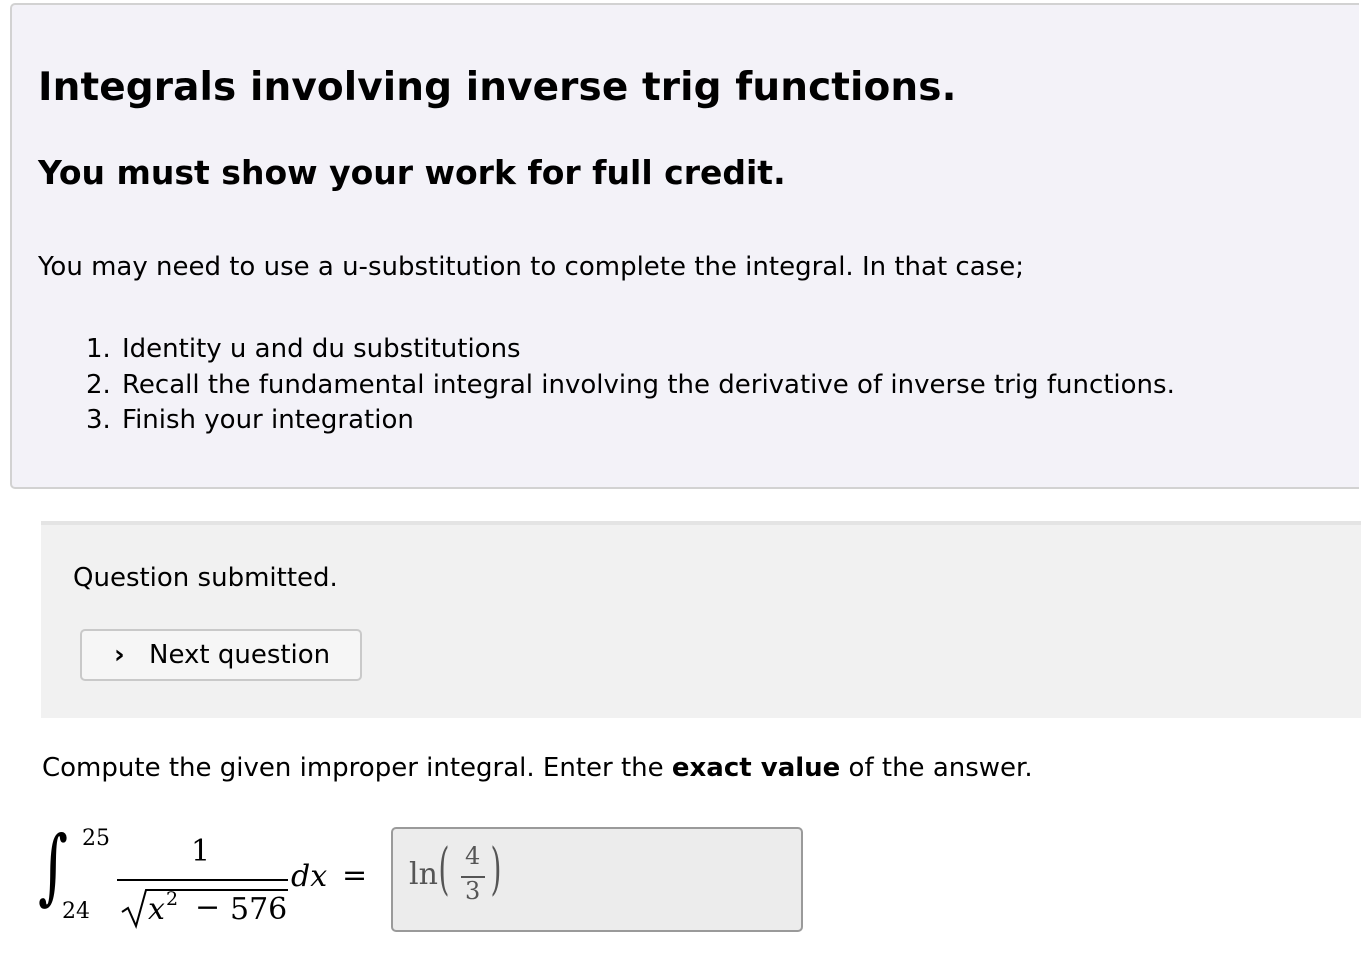 The width and height of the screenshot is (1361, 967). What do you see at coordinates (936, 768) in the screenshot?
I see `prompt-text-end: of the answer.` at bounding box center [936, 768].